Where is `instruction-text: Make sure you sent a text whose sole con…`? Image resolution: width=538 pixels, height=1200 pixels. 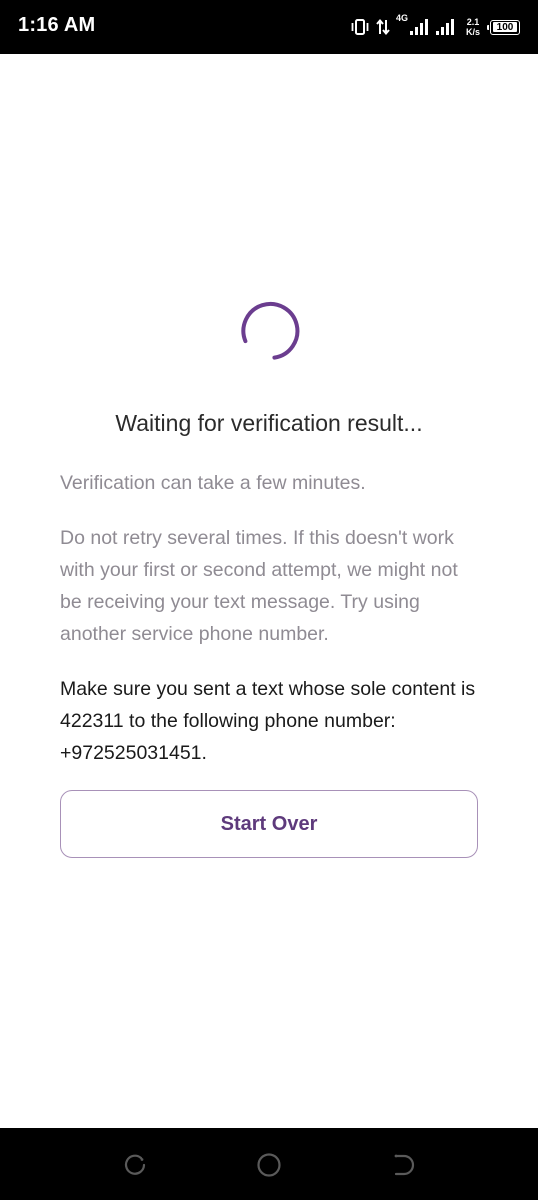 instruction-text: Make sure you sent a text whose sole con… is located at coordinates (268, 721).